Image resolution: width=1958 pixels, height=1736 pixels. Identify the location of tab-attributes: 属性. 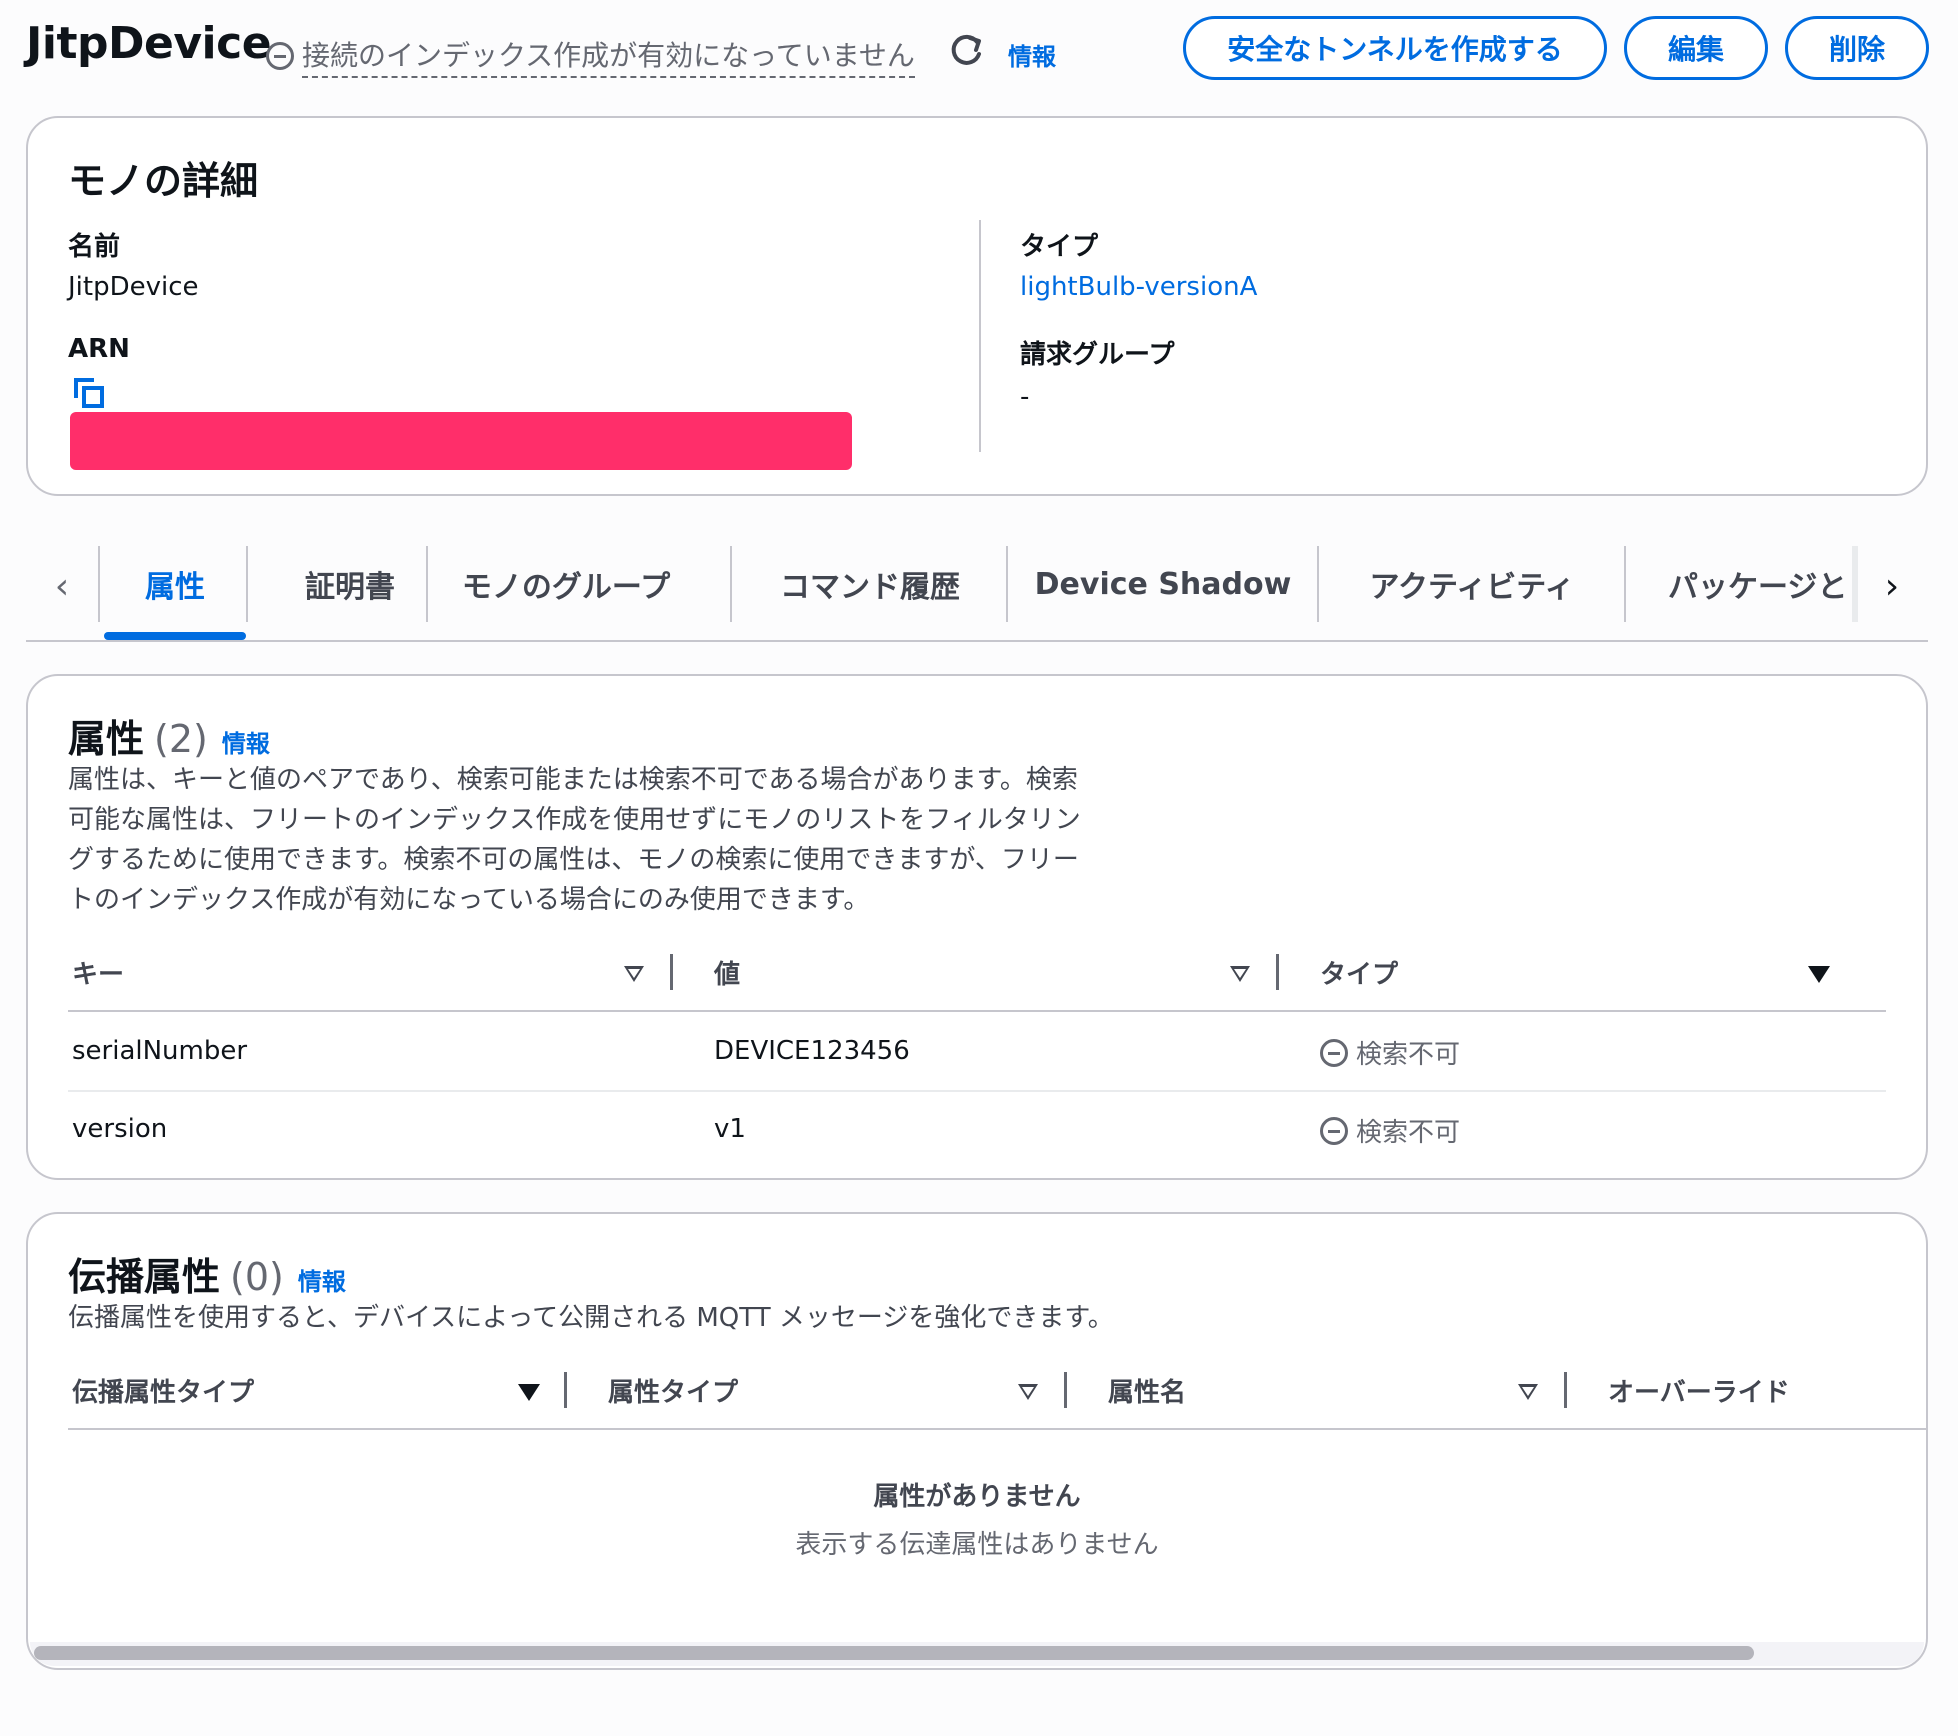
(175, 584).